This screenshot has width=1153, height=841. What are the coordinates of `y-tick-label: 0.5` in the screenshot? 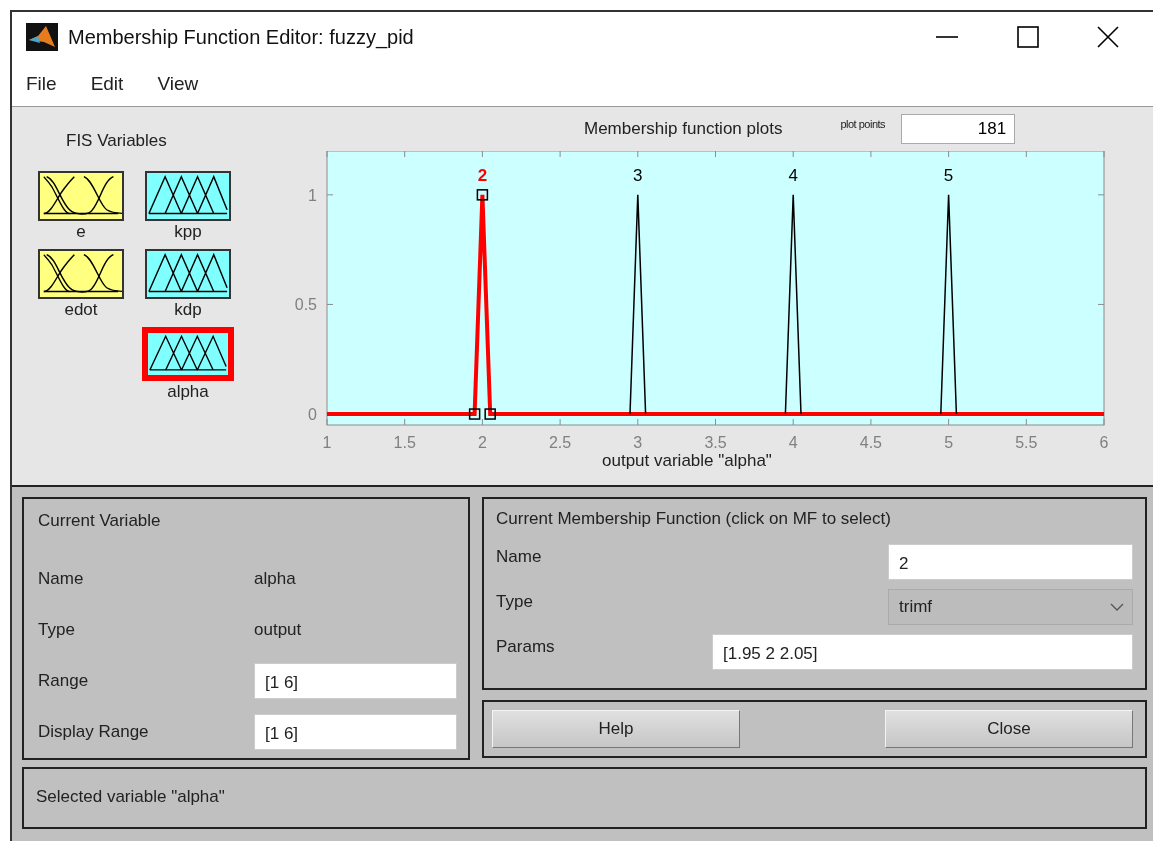 It's located at (305, 305).